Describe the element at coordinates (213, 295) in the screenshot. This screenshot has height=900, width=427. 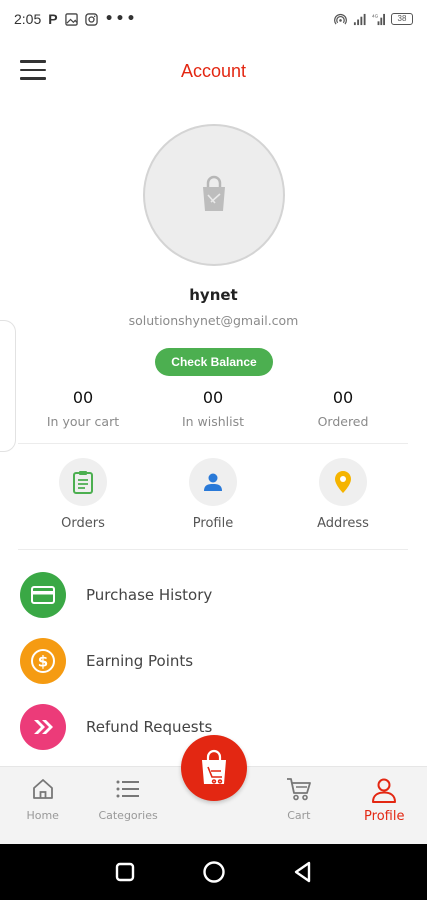
I see `user-name: hynet` at that location.